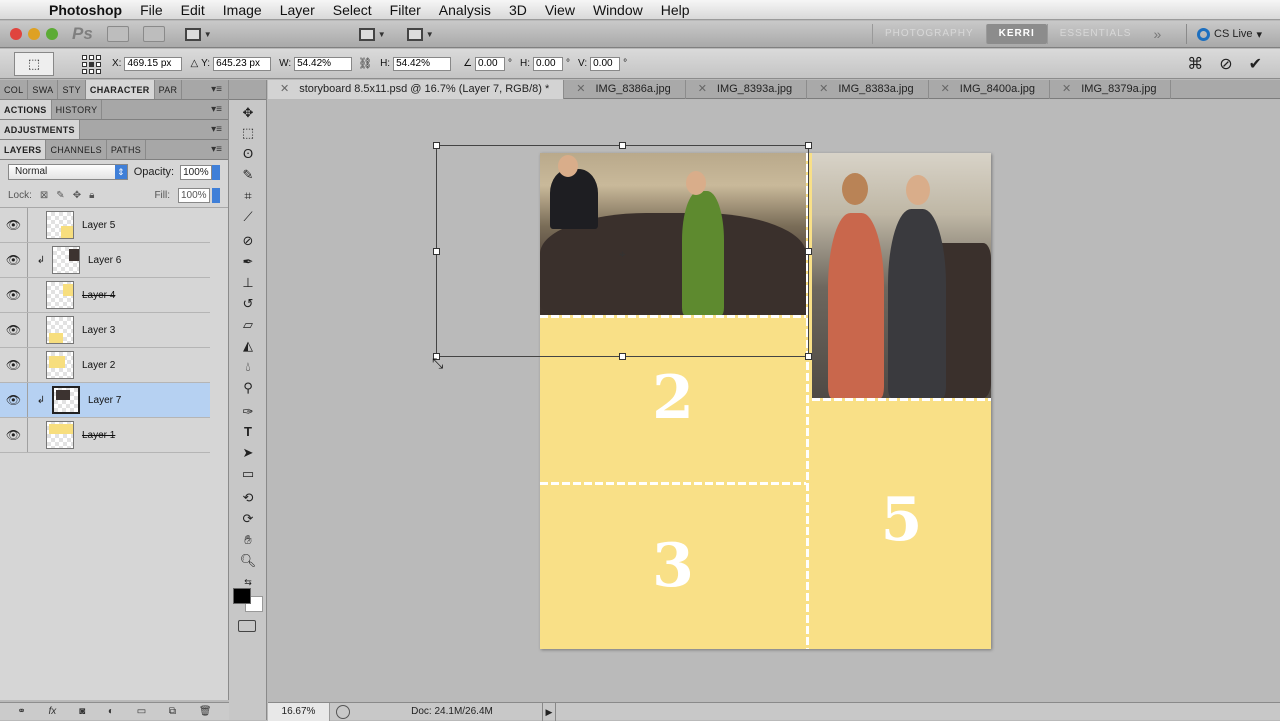 The image size is (1280, 721). Describe the element at coordinates (68, 172) in the screenshot. I see `blend-mode-select: Normal` at that location.